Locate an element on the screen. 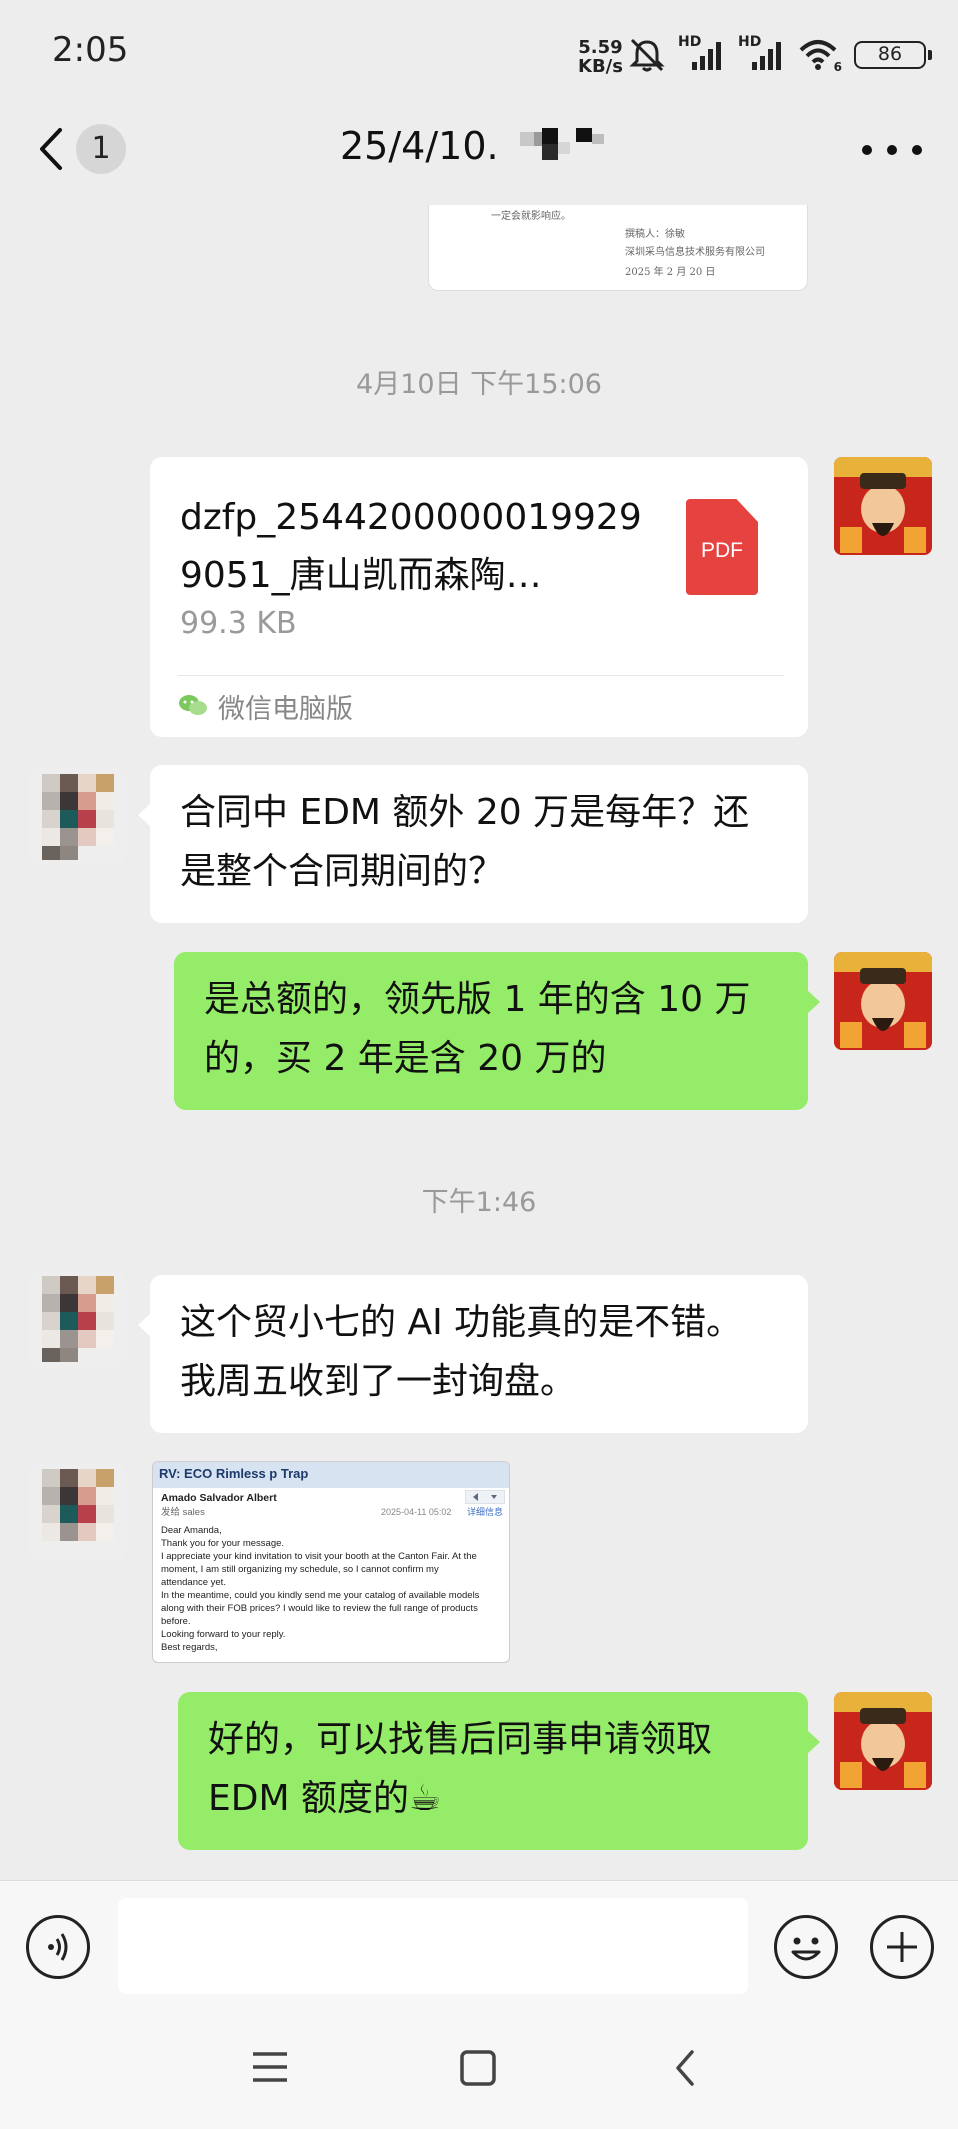  voice-input-button is located at coordinates (58, 1947).